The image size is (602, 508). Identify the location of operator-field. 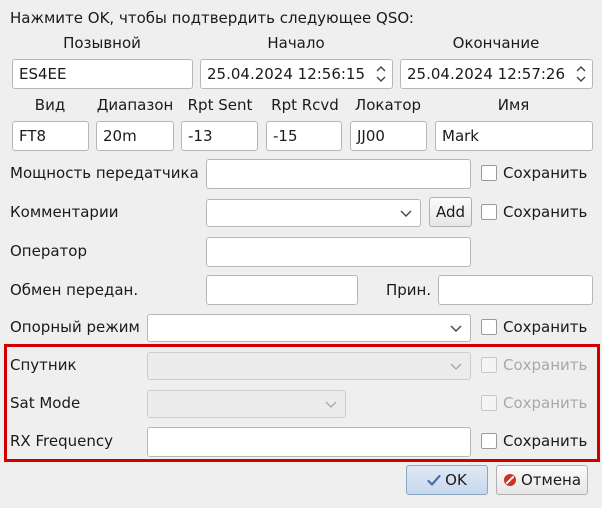
(338, 252).